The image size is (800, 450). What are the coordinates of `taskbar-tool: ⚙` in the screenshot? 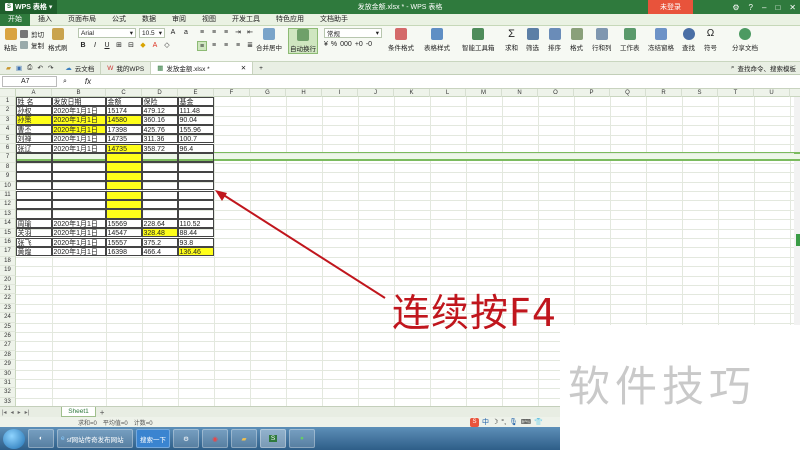 It's located at (186, 438).